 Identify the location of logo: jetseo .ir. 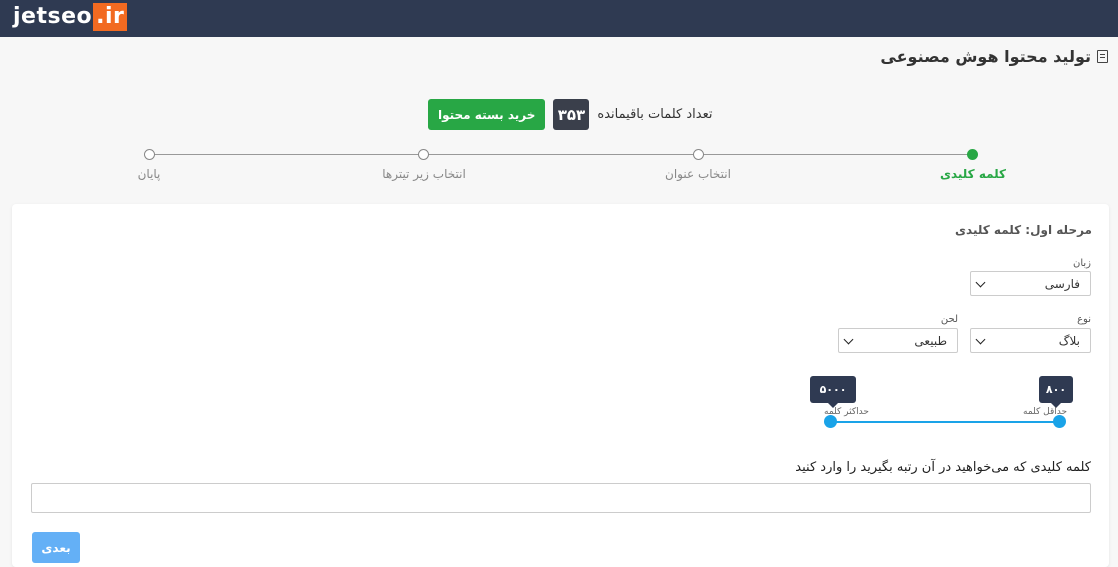
(70, 17).